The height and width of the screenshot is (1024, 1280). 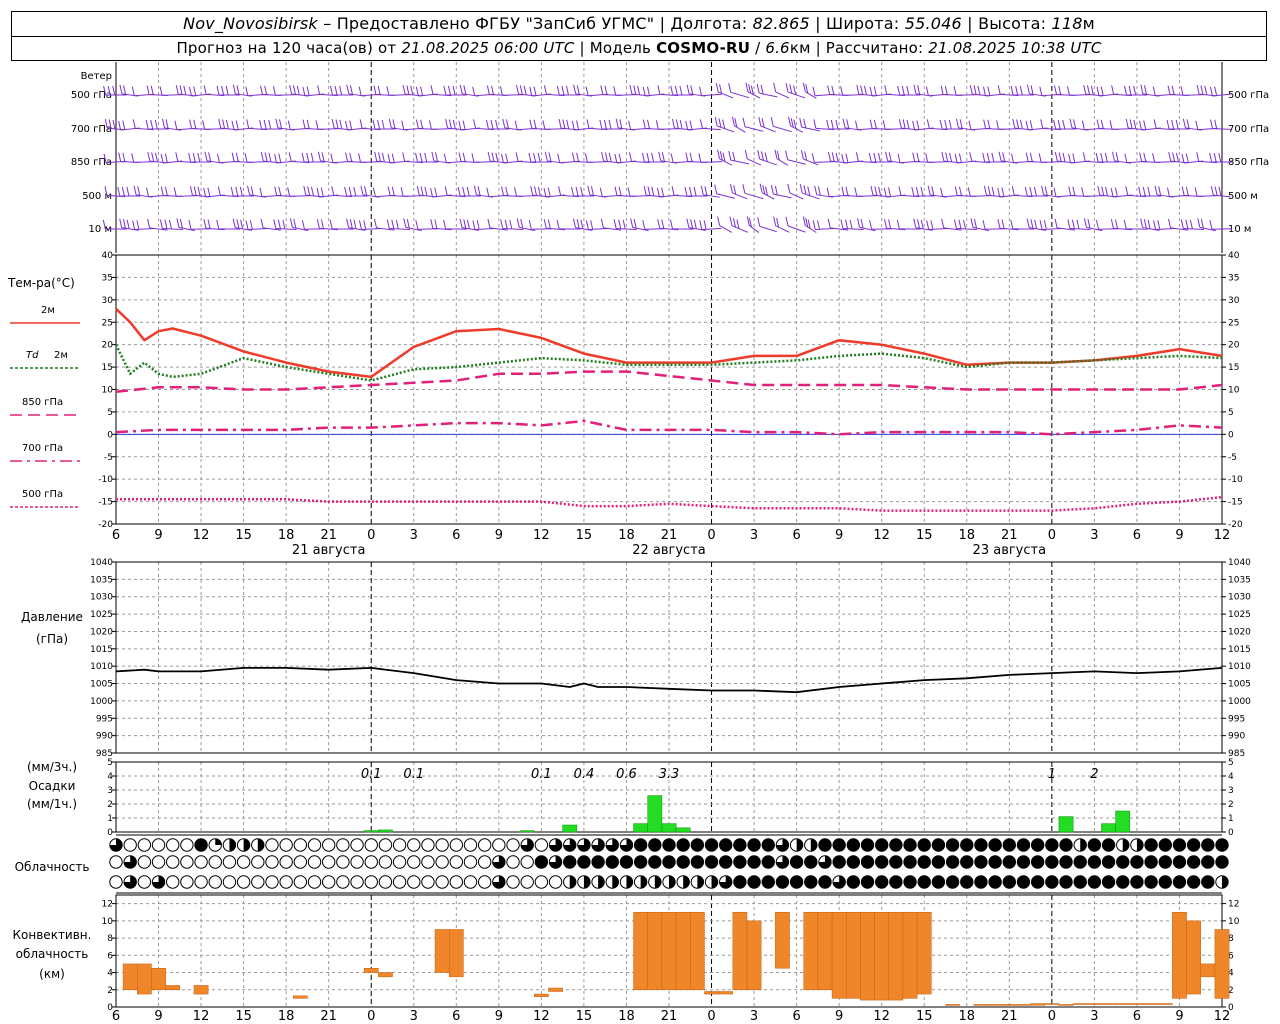 I want to click on prec-ytick-label: 3, so click(x=1231, y=791).